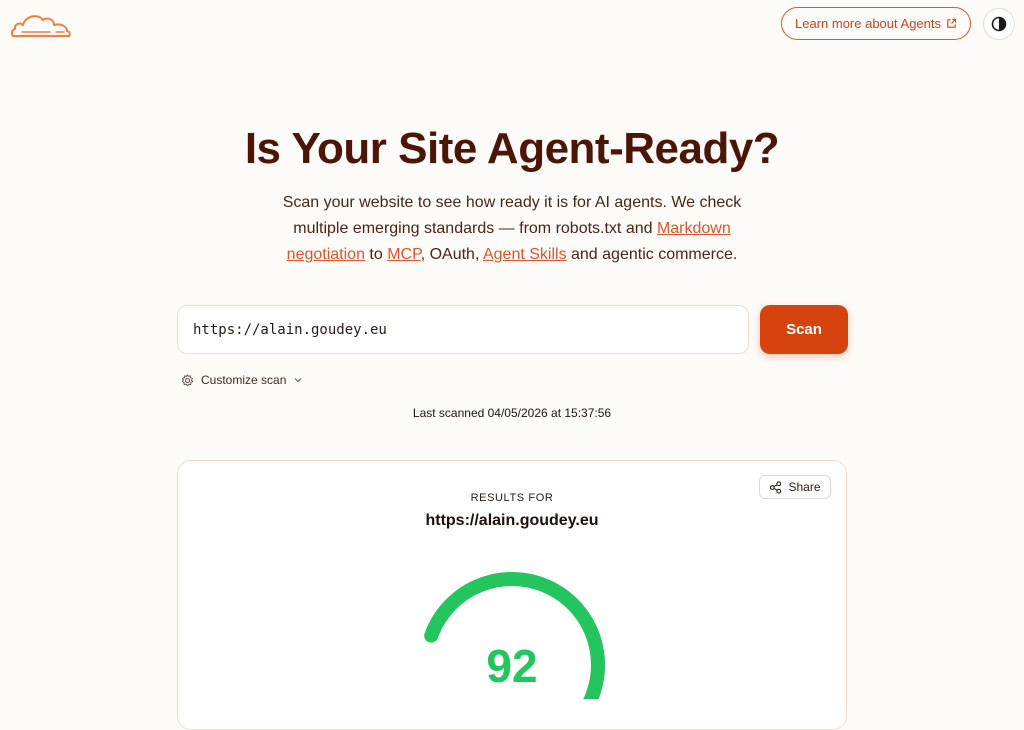 The image size is (1024, 730). I want to click on scan-button: Scan, so click(804, 329).